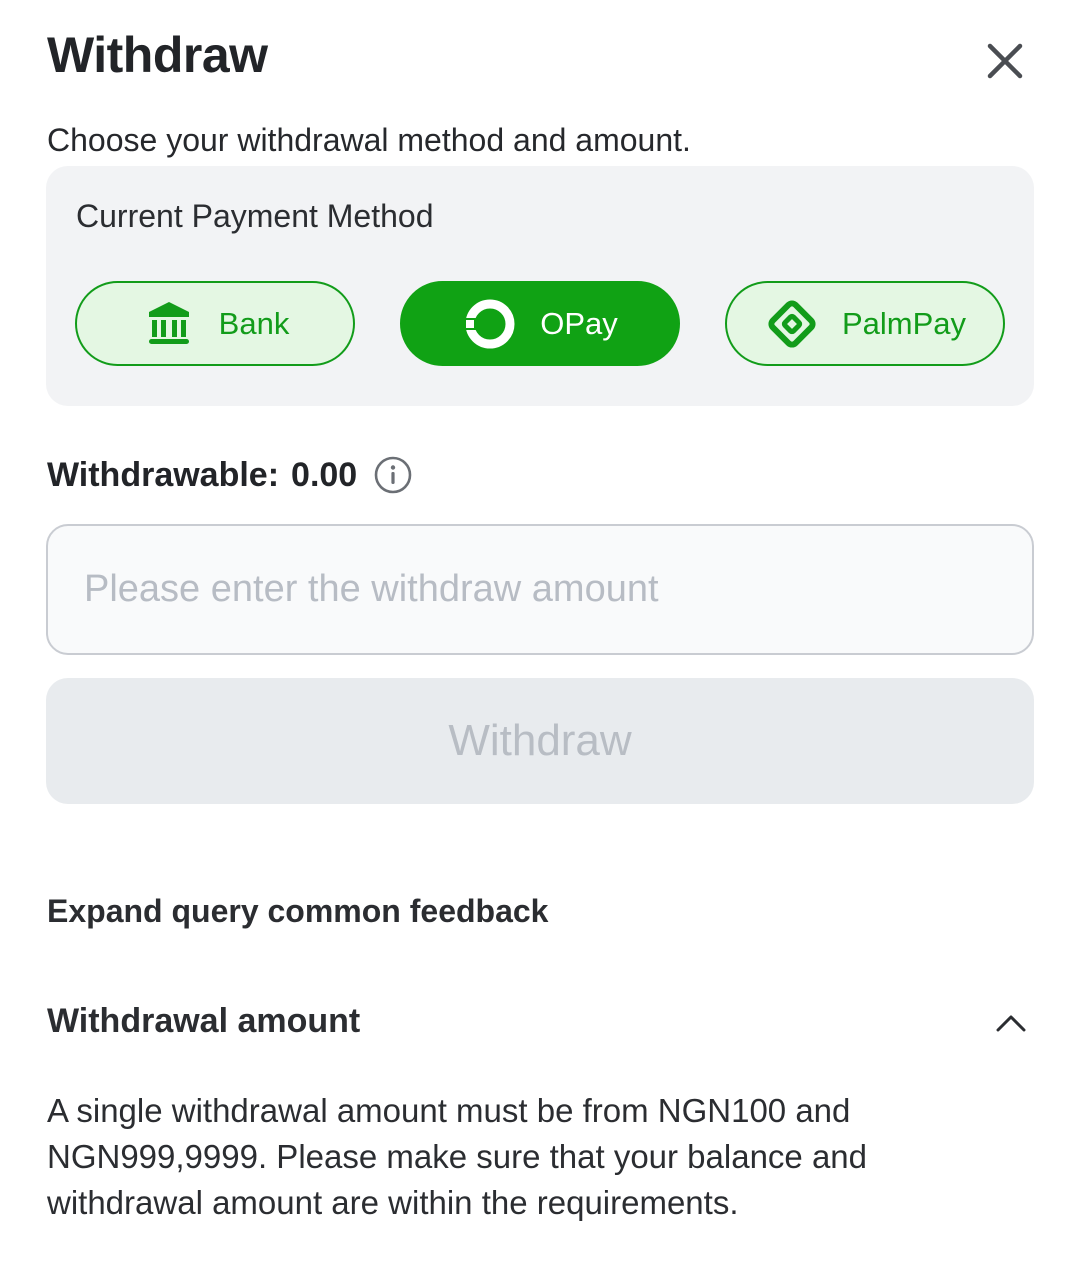 The image size is (1080, 1274). What do you see at coordinates (163, 474) in the screenshot?
I see `withdrawable-label: Withdrawable:` at bounding box center [163, 474].